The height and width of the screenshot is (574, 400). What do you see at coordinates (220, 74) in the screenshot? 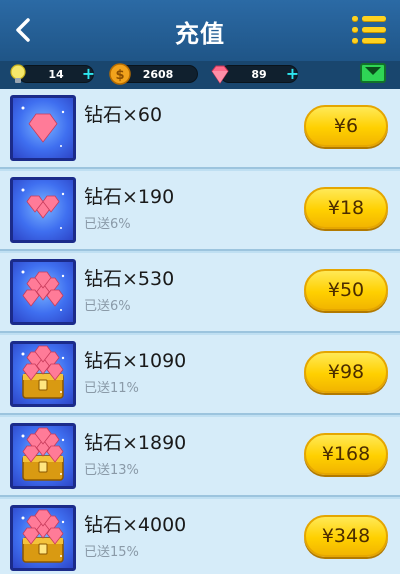
I see `diamond-icon` at bounding box center [220, 74].